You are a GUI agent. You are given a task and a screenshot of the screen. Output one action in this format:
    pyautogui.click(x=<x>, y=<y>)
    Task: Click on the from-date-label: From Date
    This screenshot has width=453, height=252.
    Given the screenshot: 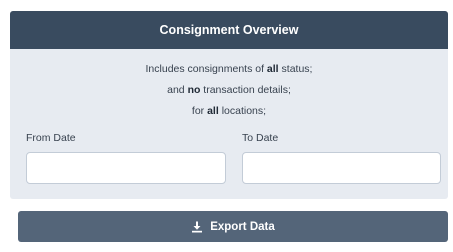 What is the action you would take?
    pyautogui.click(x=51, y=138)
    